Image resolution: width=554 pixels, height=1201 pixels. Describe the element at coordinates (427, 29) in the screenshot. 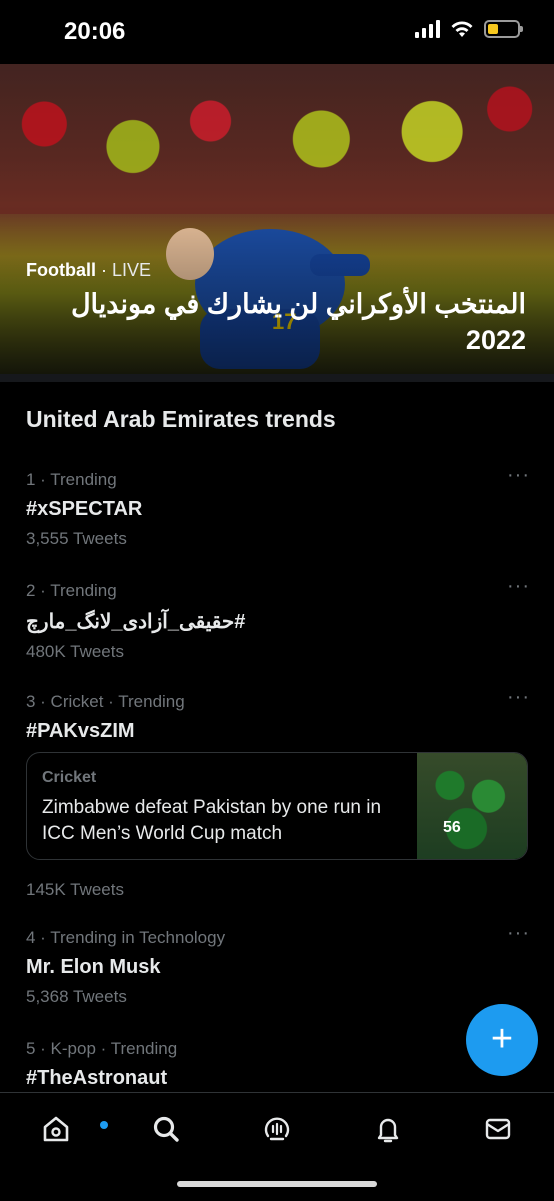

I see `cellular-signal-icon` at that location.